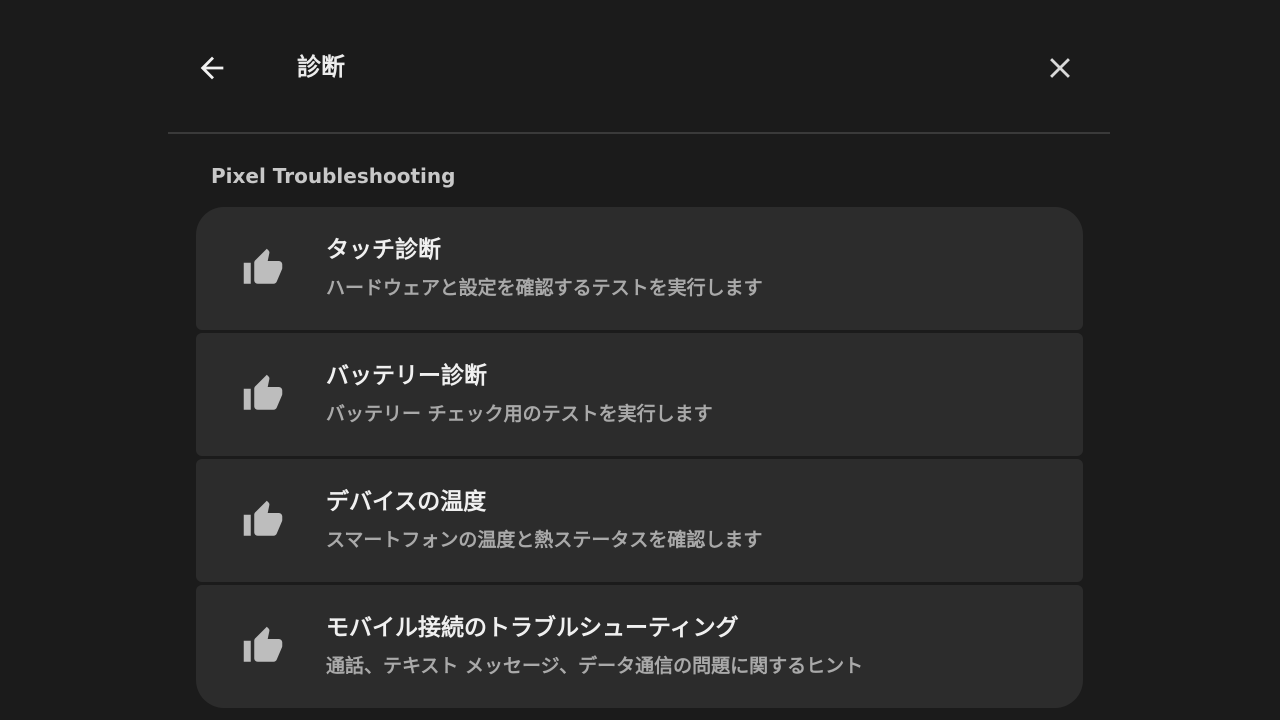  I want to click on item-subtitle: ハードウェアと設定を確認するテストを実行します, so click(544, 288).